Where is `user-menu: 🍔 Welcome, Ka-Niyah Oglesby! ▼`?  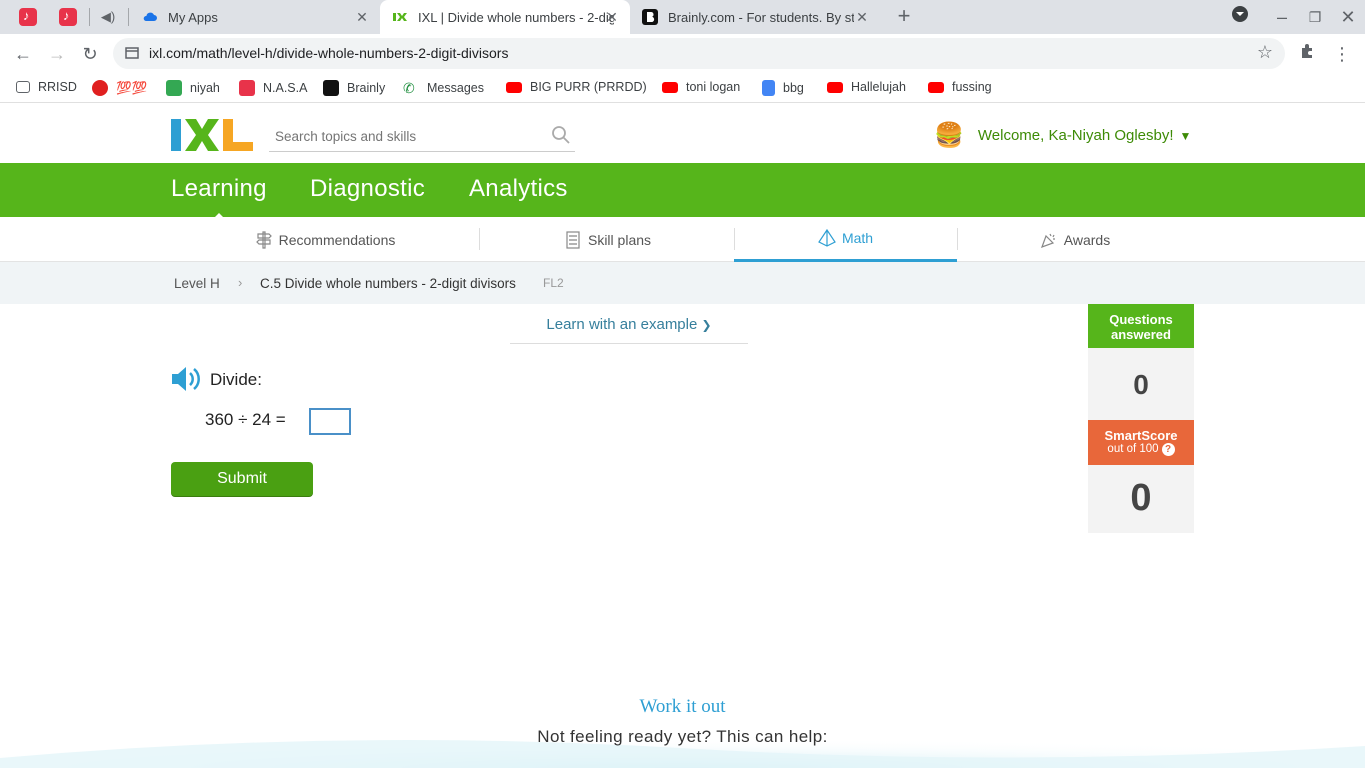
user-menu: 🍔 Welcome, Ka-Niyah Oglesby! ▼ is located at coordinates (1062, 135).